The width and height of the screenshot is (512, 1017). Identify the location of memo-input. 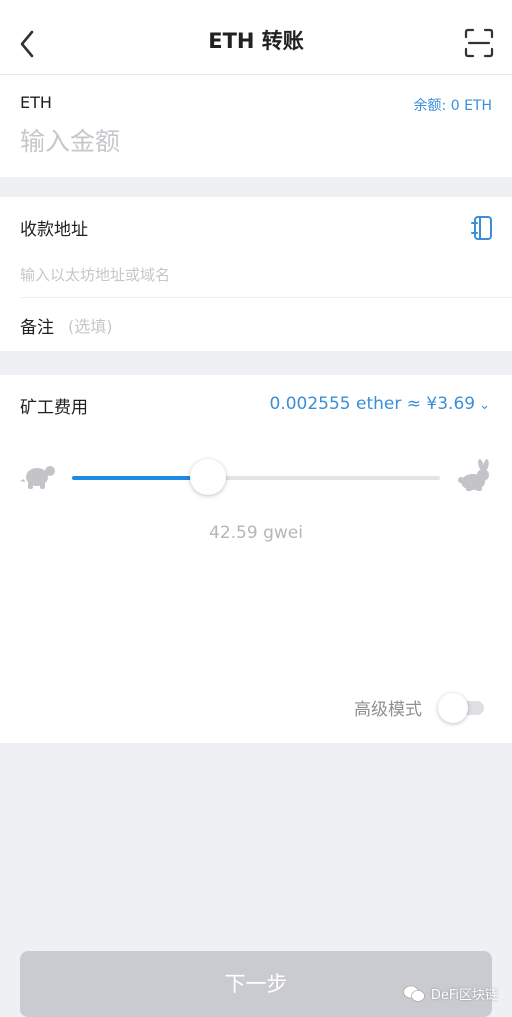
(248, 326).